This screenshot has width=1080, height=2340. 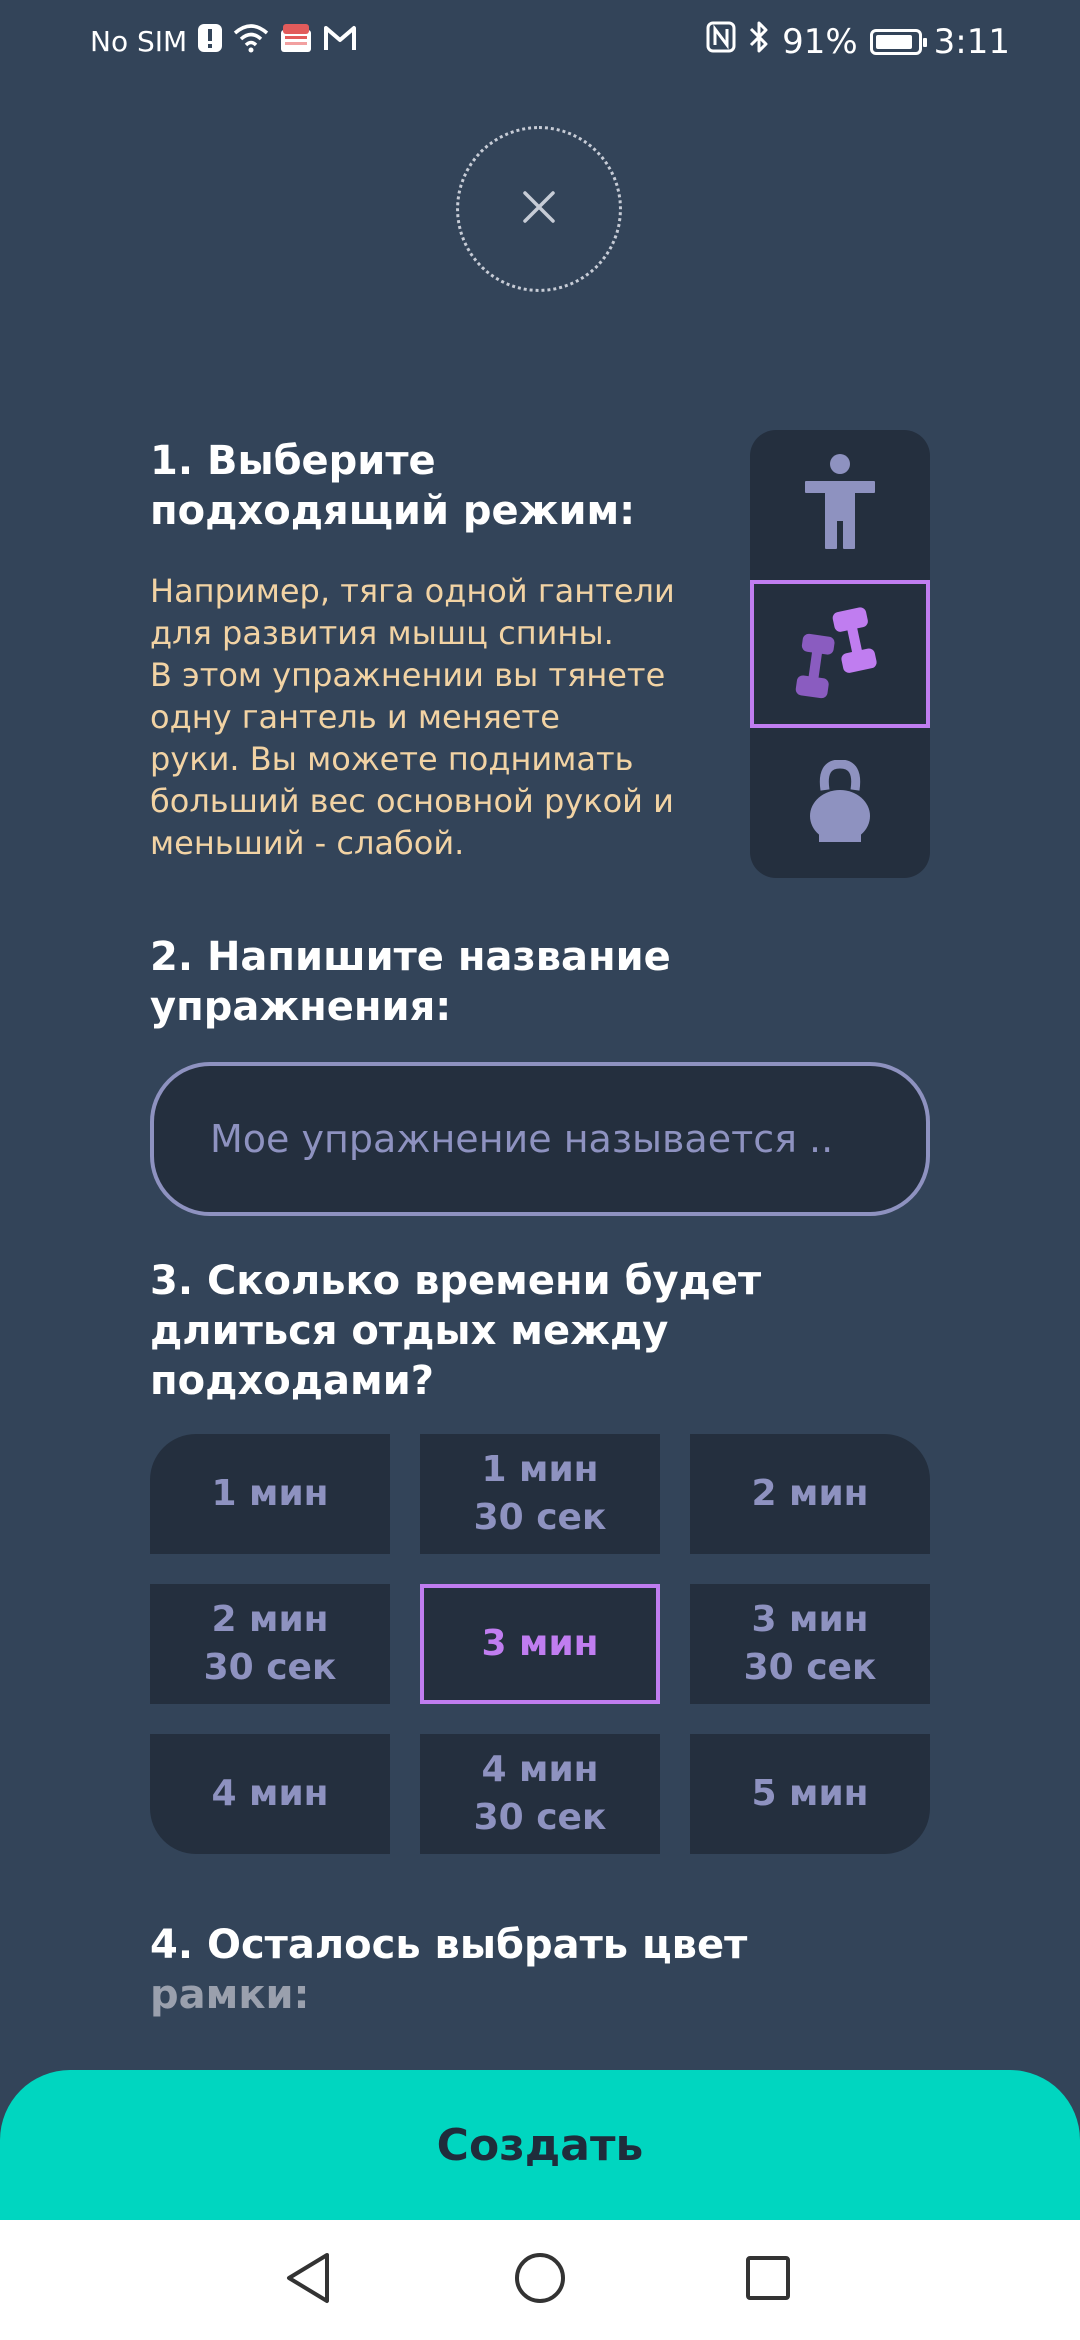 I want to click on color-section-title-line1: 4. Осталось выбрать цвет, so click(x=449, y=1945).